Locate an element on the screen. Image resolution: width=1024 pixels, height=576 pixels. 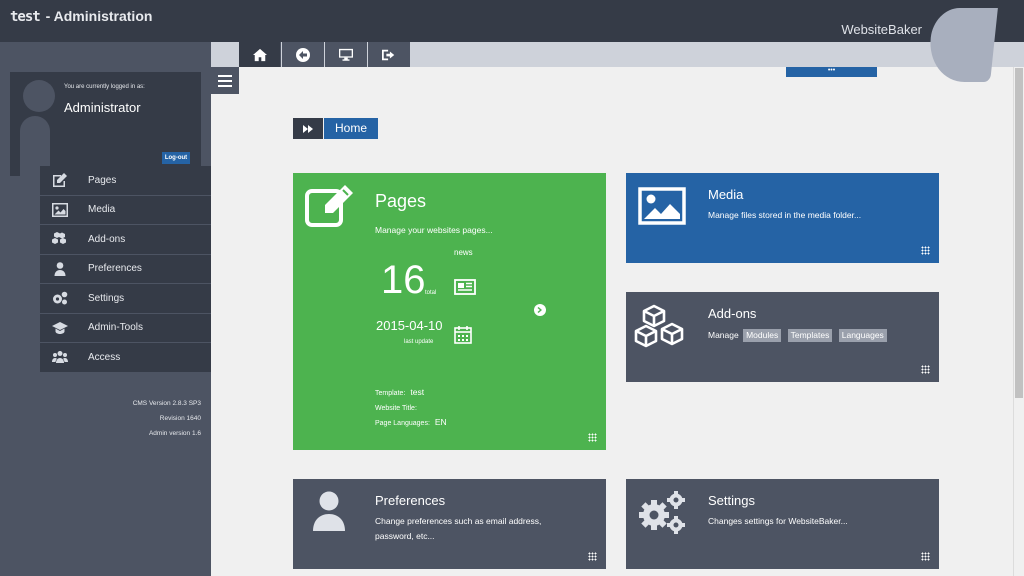
sidebar-item-pages: Pages is located at coordinates (125, 181).